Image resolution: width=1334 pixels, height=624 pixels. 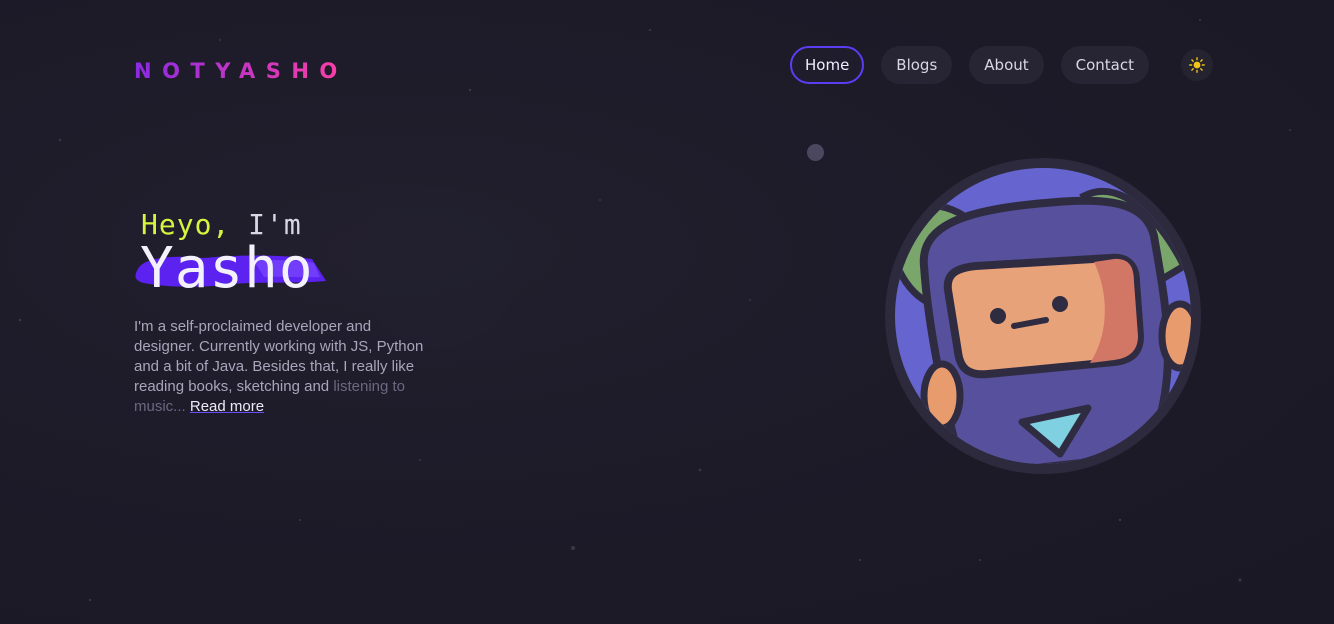 I want to click on logo-wordmark: NOTYASHO, so click(x=239, y=71).